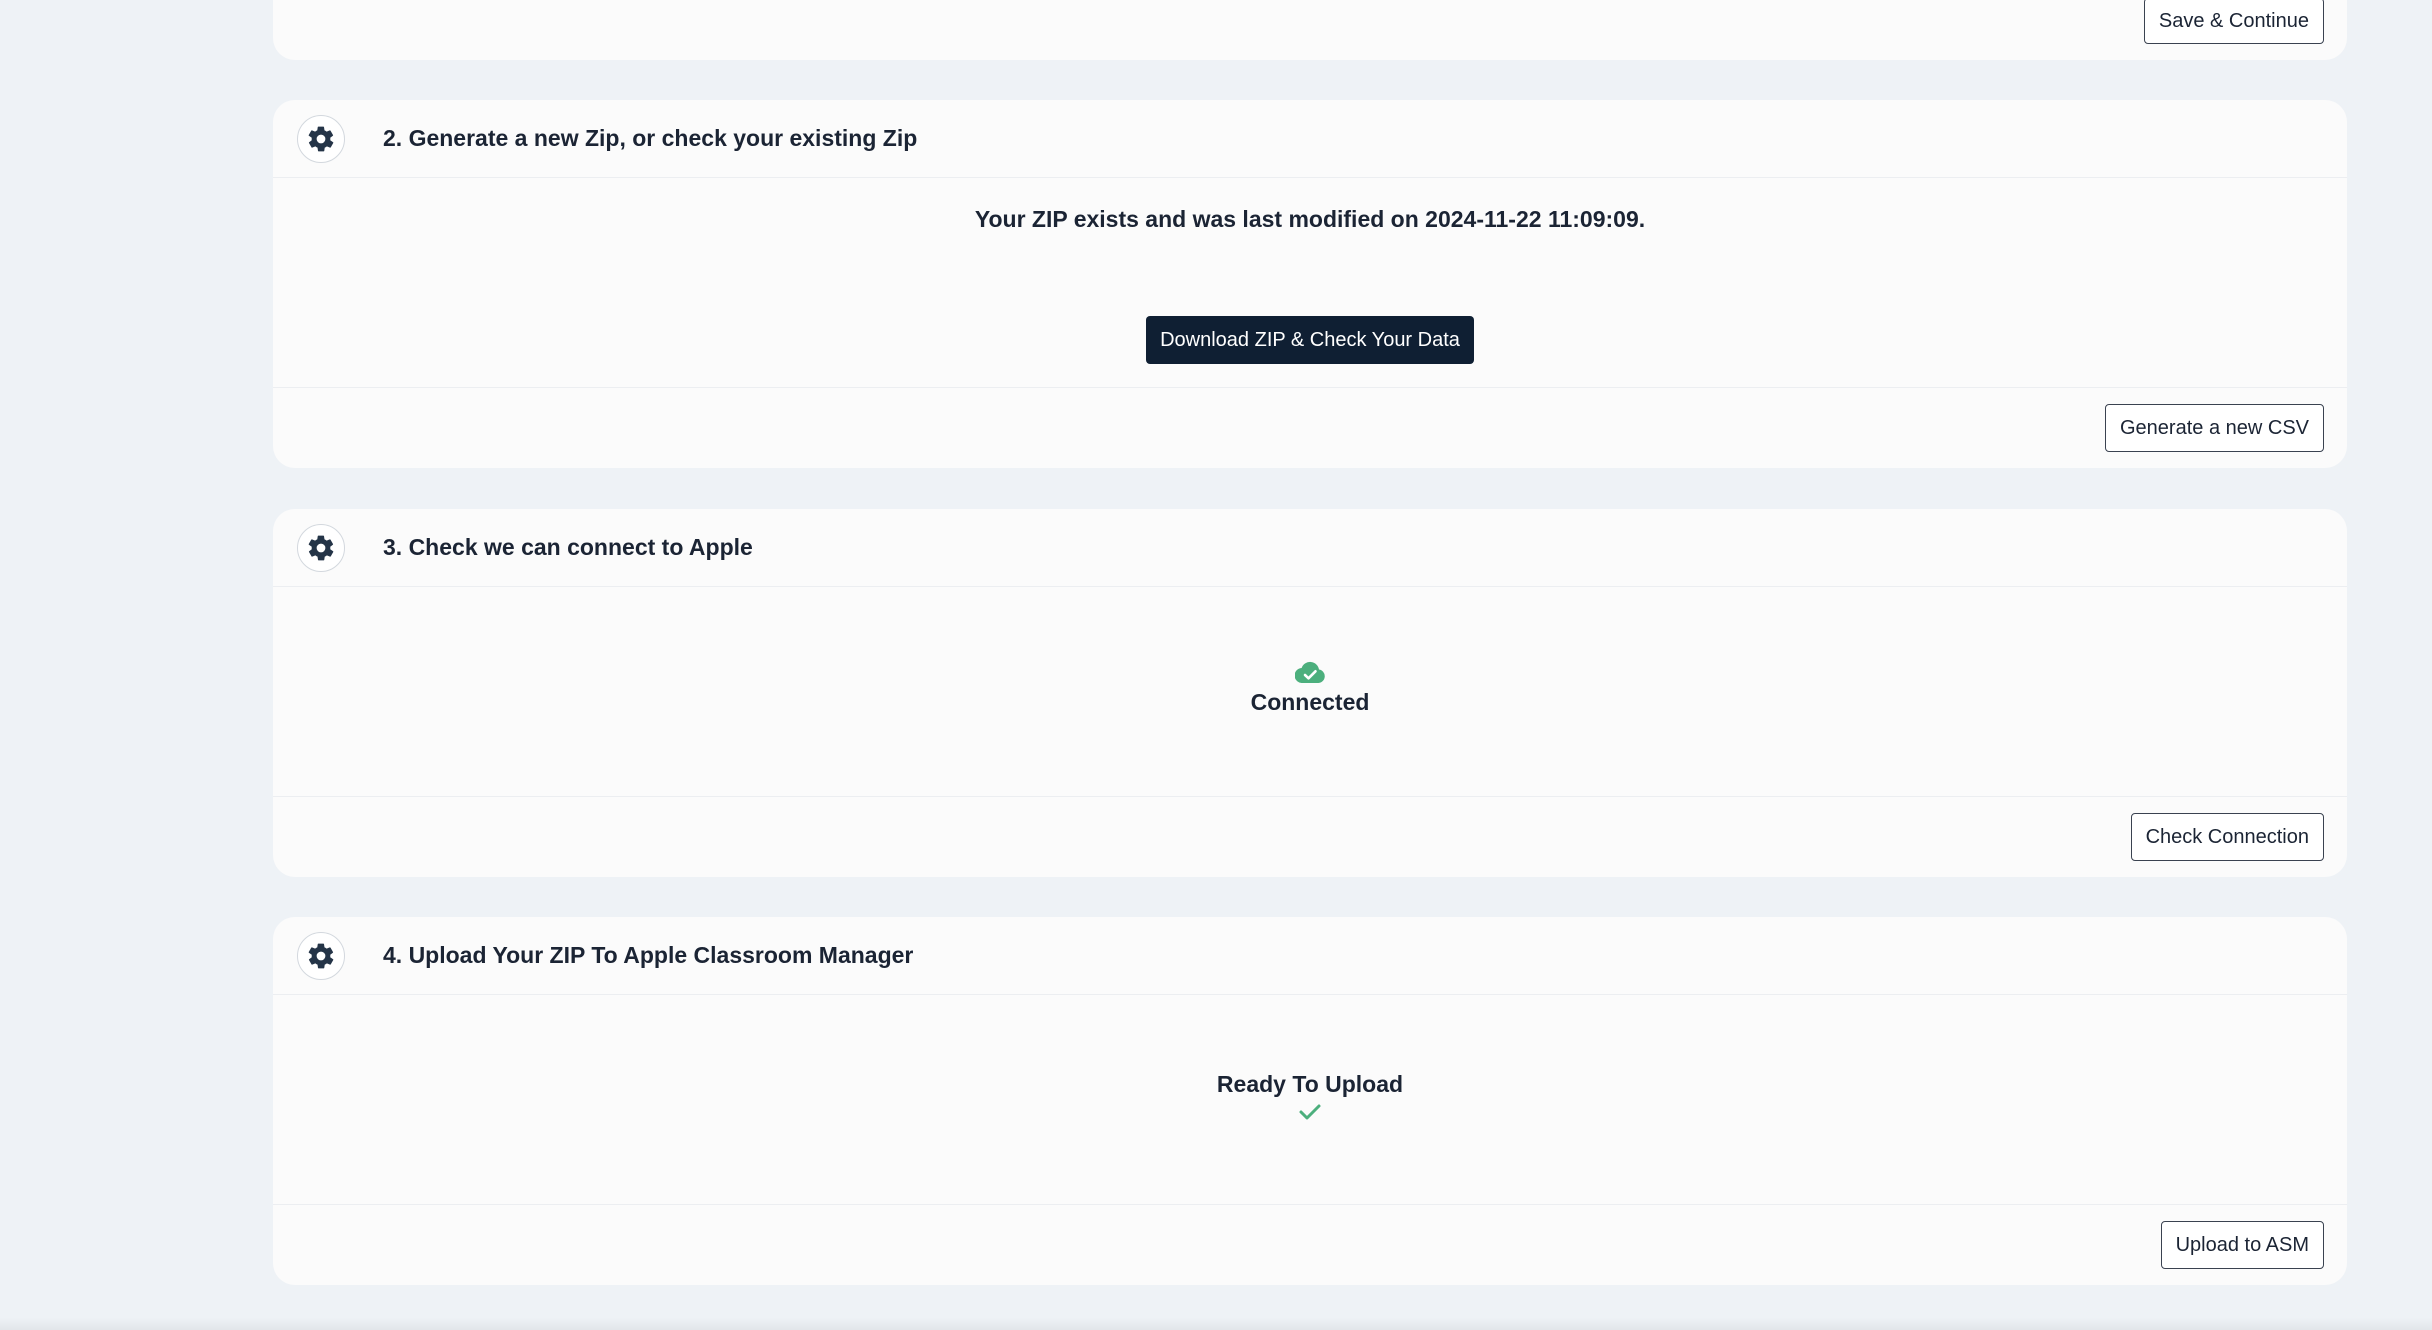 This screenshot has width=2432, height=1330. Describe the element at coordinates (1310, 837) in the screenshot. I see `step3-footer: Check Connection` at that location.